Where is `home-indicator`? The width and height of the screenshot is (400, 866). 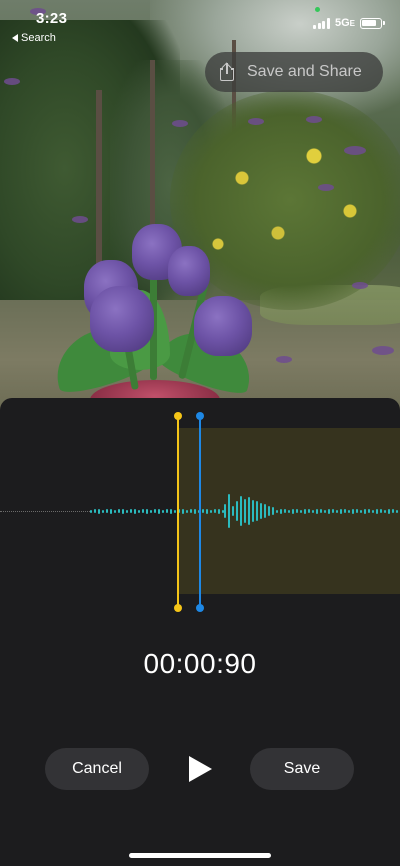 home-indicator is located at coordinates (200, 855).